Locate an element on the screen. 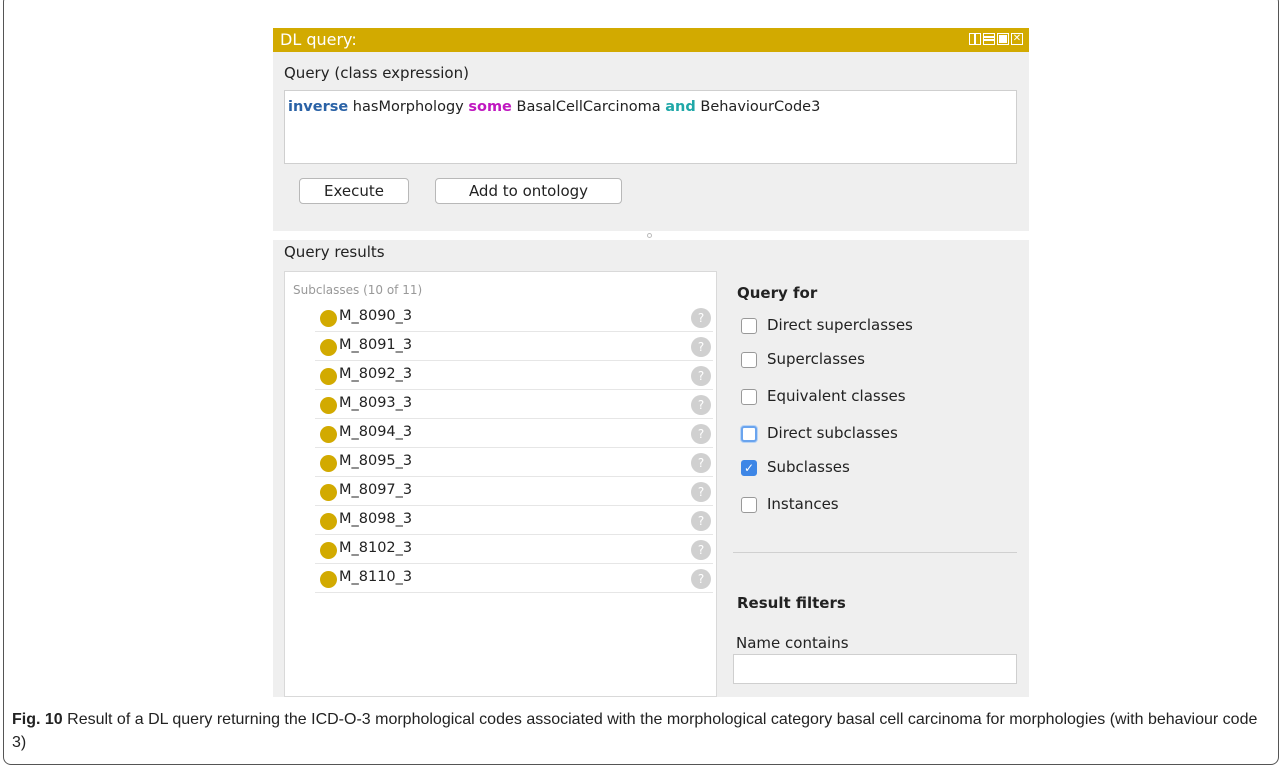  item-label: M_8098_3 is located at coordinates (376, 519).